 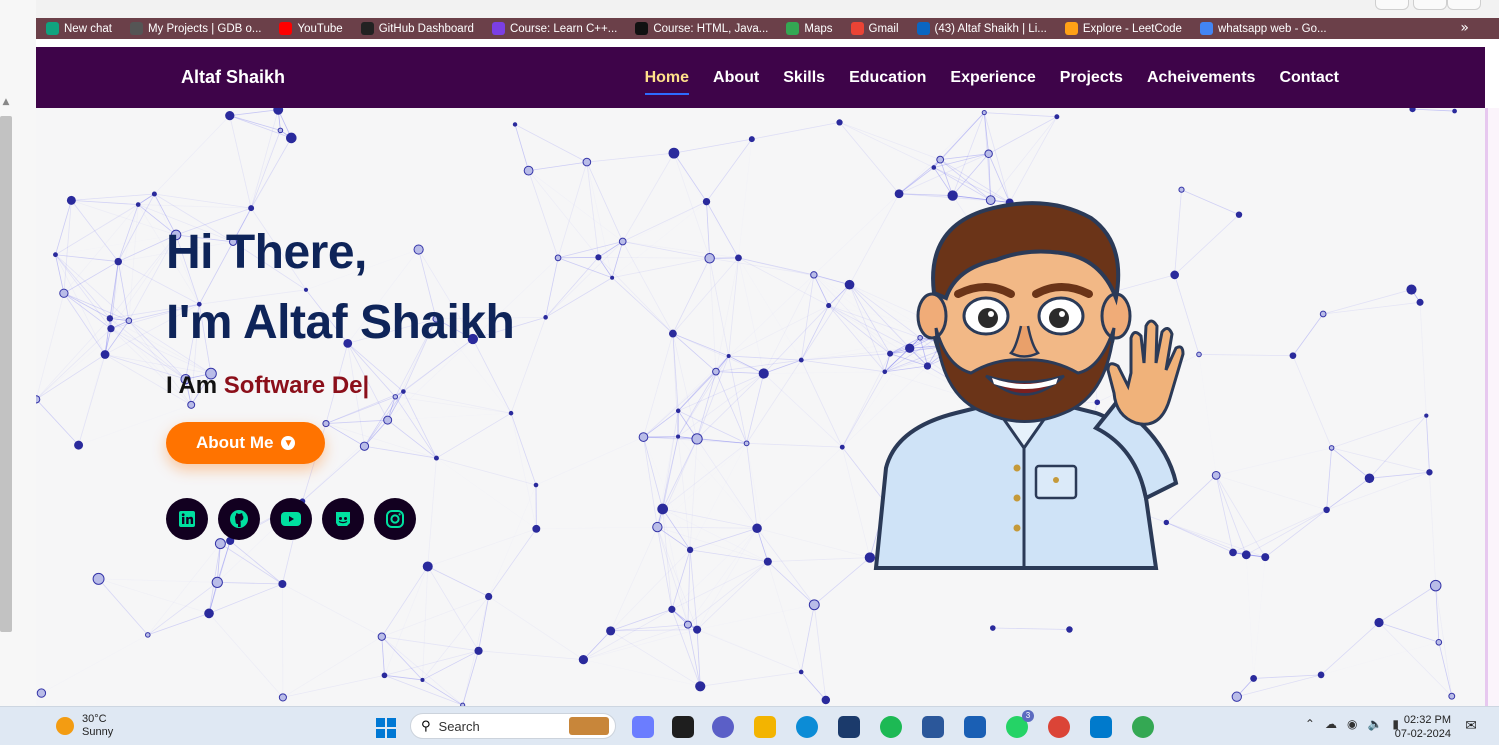 What do you see at coordinates (818, 29) in the screenshot?
I see `bookmark-label: Maps` at bounding box center [818, 29].